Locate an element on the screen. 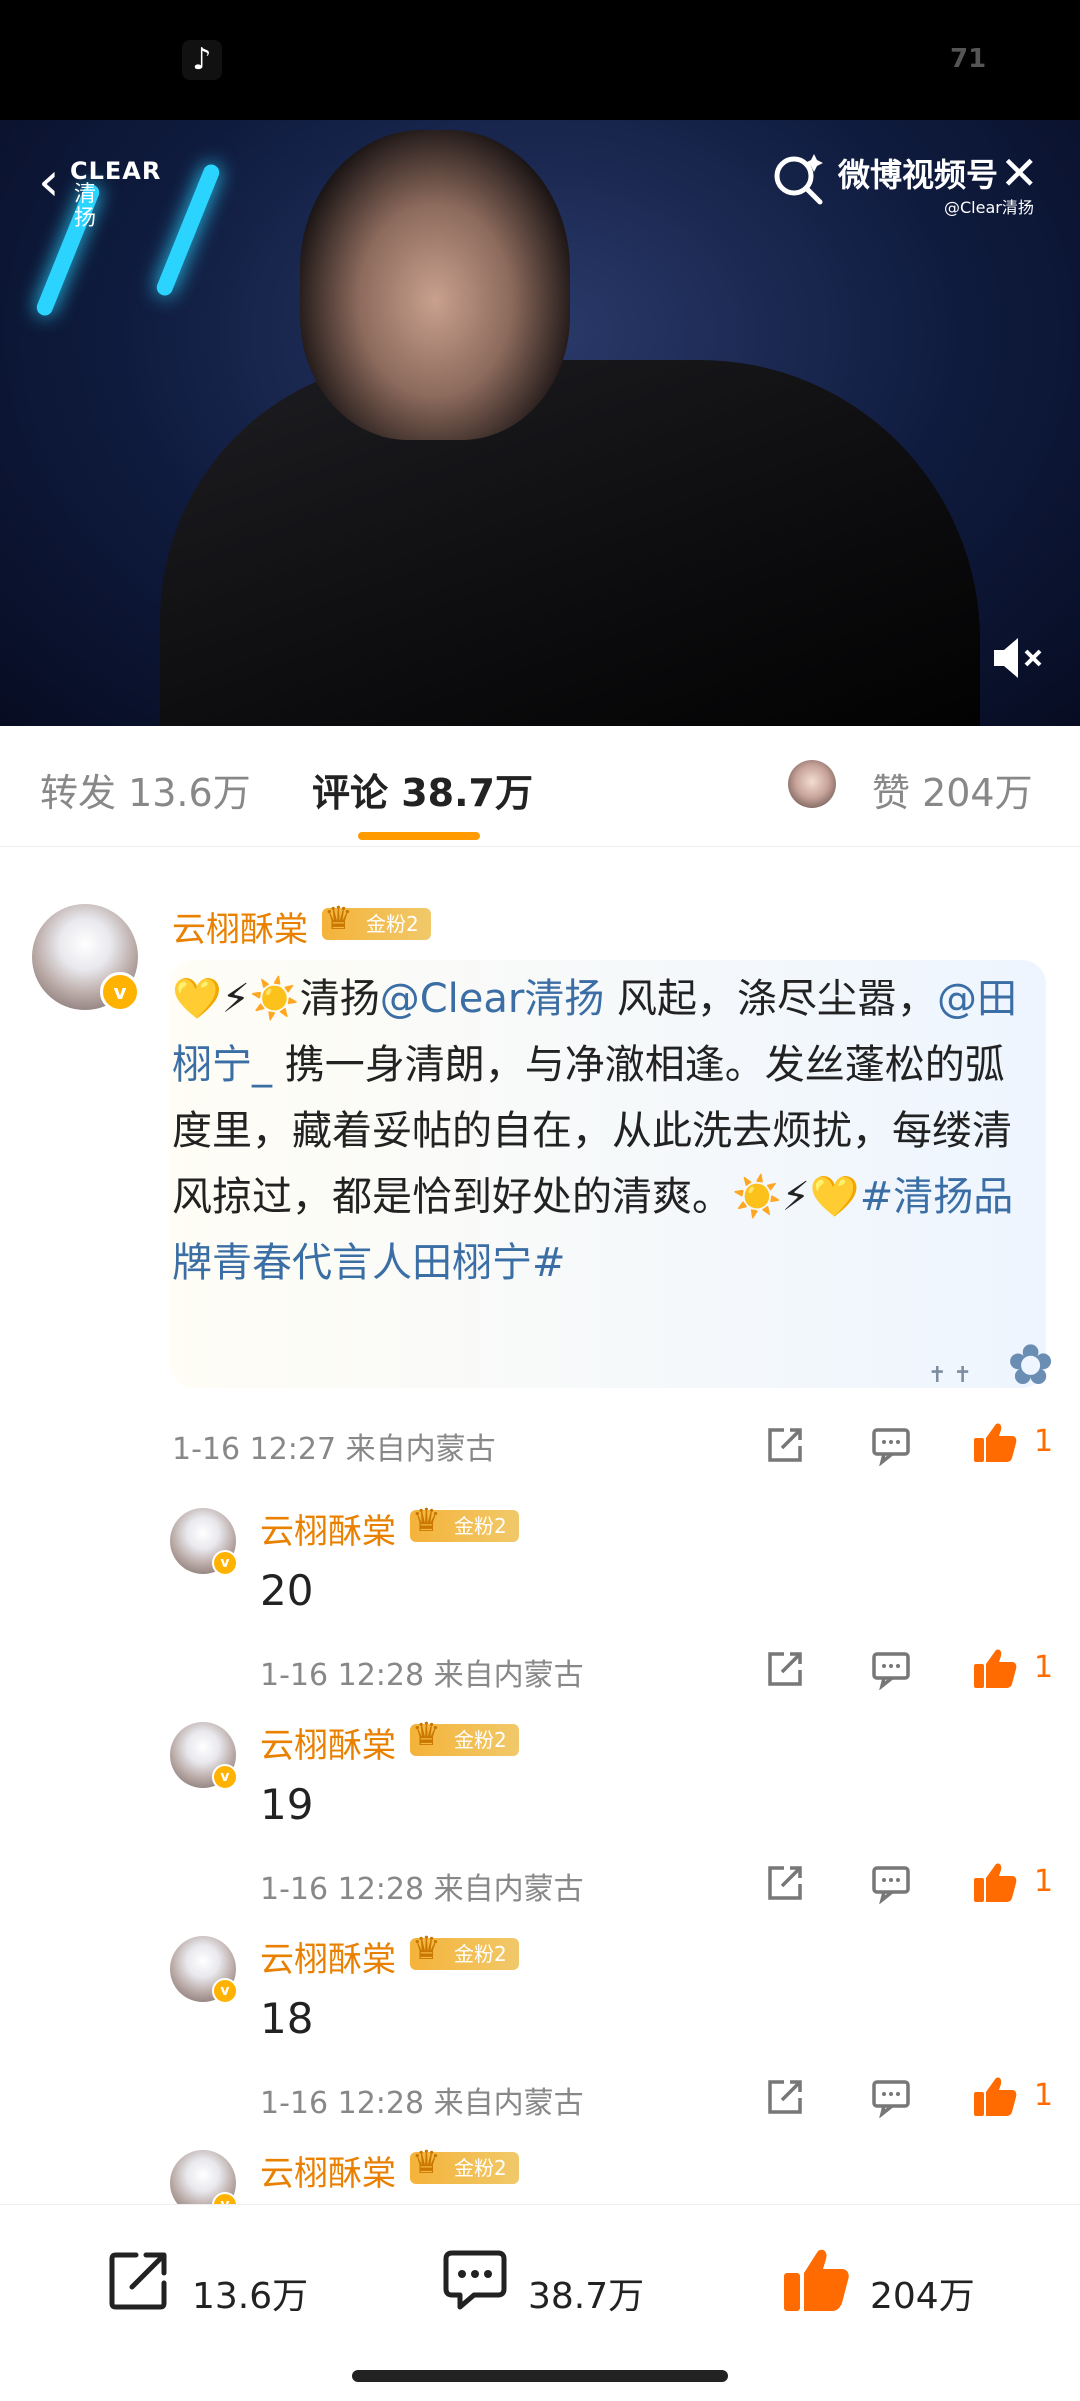 The width and height of the screenshot is (1080, 2401). search-icon is located at coordinates (798, 178).